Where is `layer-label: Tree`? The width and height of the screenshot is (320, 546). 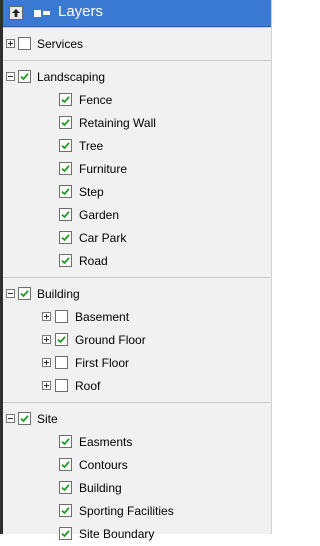
layer-label: Tree is located at coordinates (91, 146).